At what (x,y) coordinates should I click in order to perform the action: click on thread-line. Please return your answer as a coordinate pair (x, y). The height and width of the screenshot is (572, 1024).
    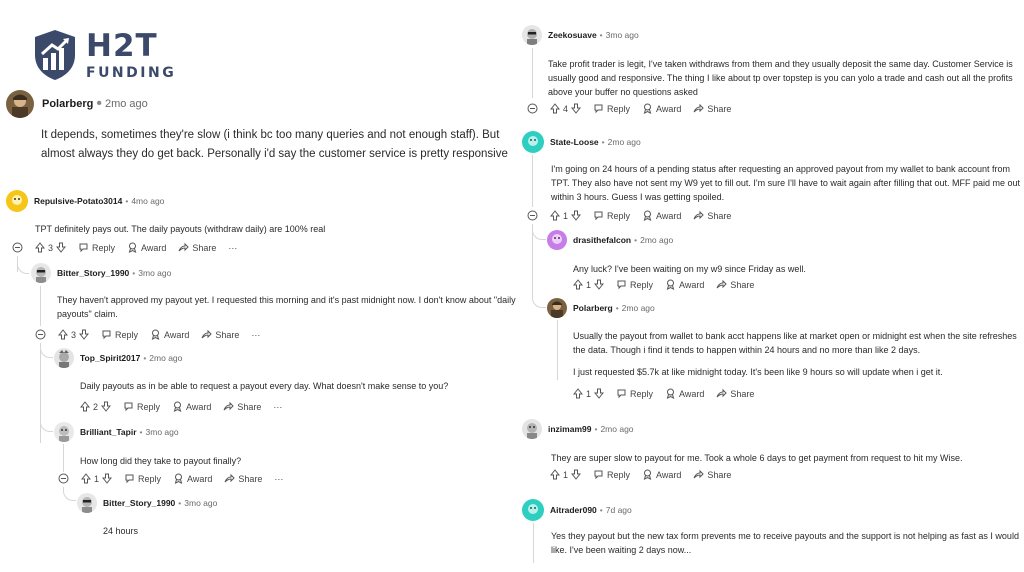
    Looking at the image, I should click on (63, 458).